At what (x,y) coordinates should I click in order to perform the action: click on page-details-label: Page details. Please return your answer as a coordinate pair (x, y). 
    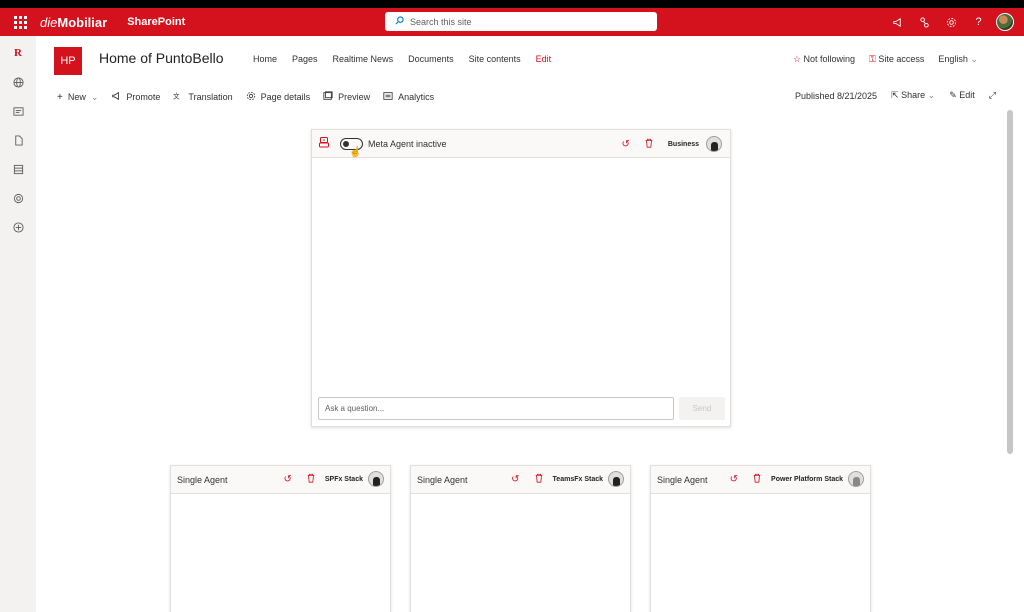
    Looking at the image, I should click on (285, 97).